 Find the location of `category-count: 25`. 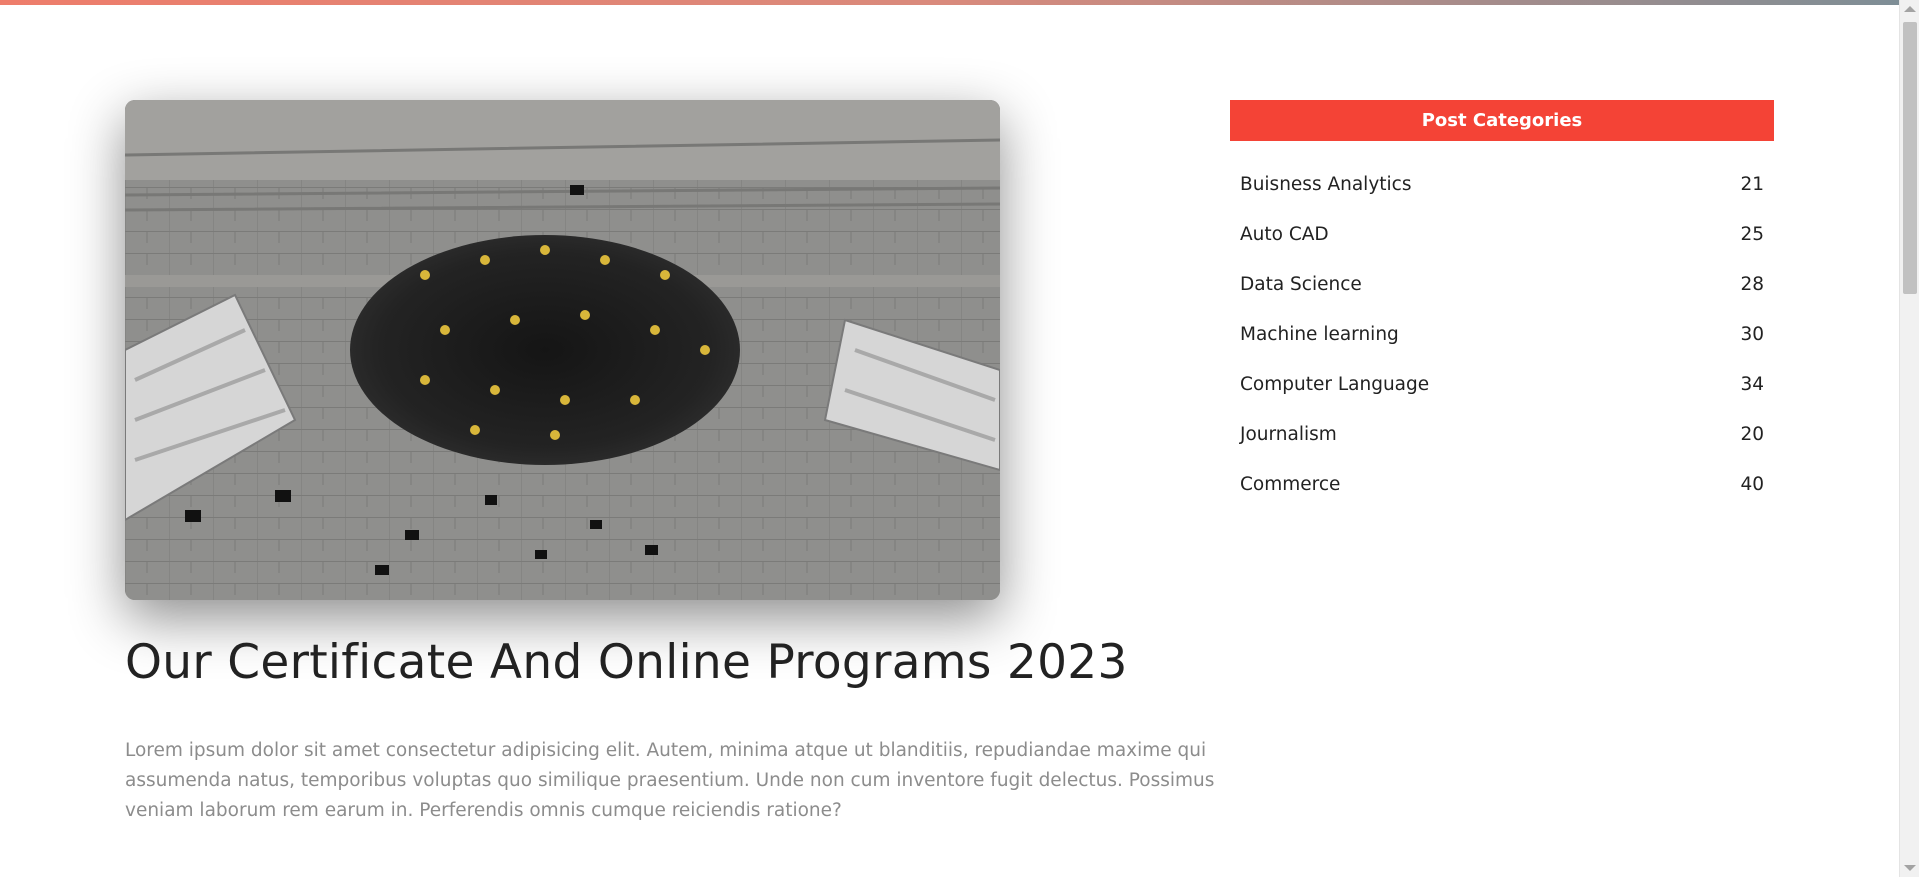

category-count: 25 is located at coordinates (1752, 234).